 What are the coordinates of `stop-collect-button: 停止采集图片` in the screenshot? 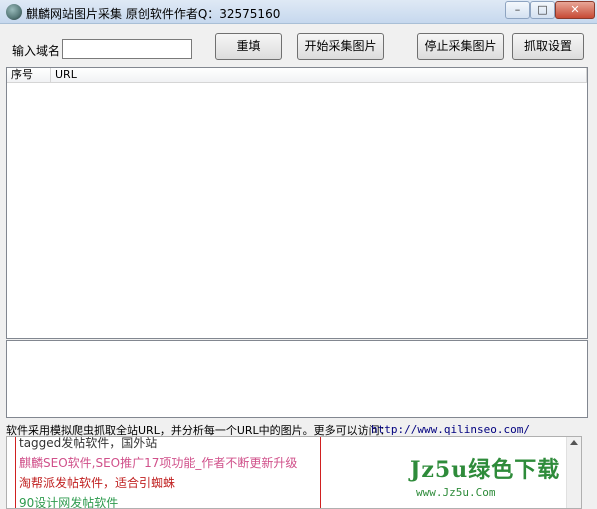 It's located at (460, 46).